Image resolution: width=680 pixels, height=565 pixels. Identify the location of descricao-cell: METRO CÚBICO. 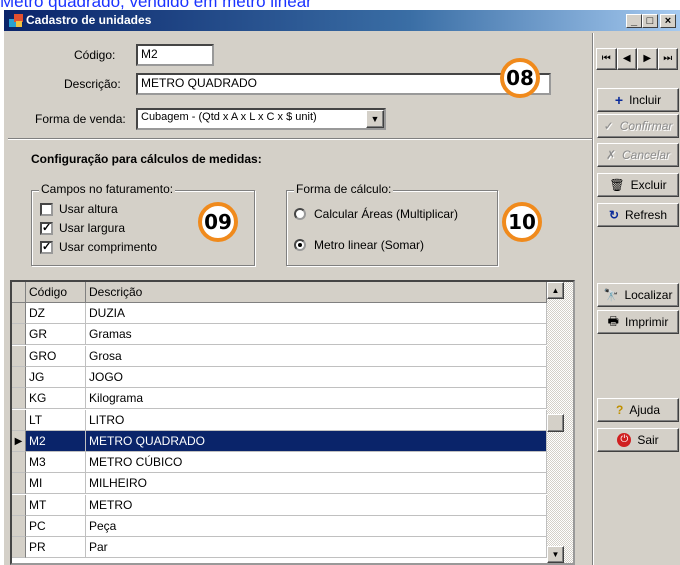
(316, 463).